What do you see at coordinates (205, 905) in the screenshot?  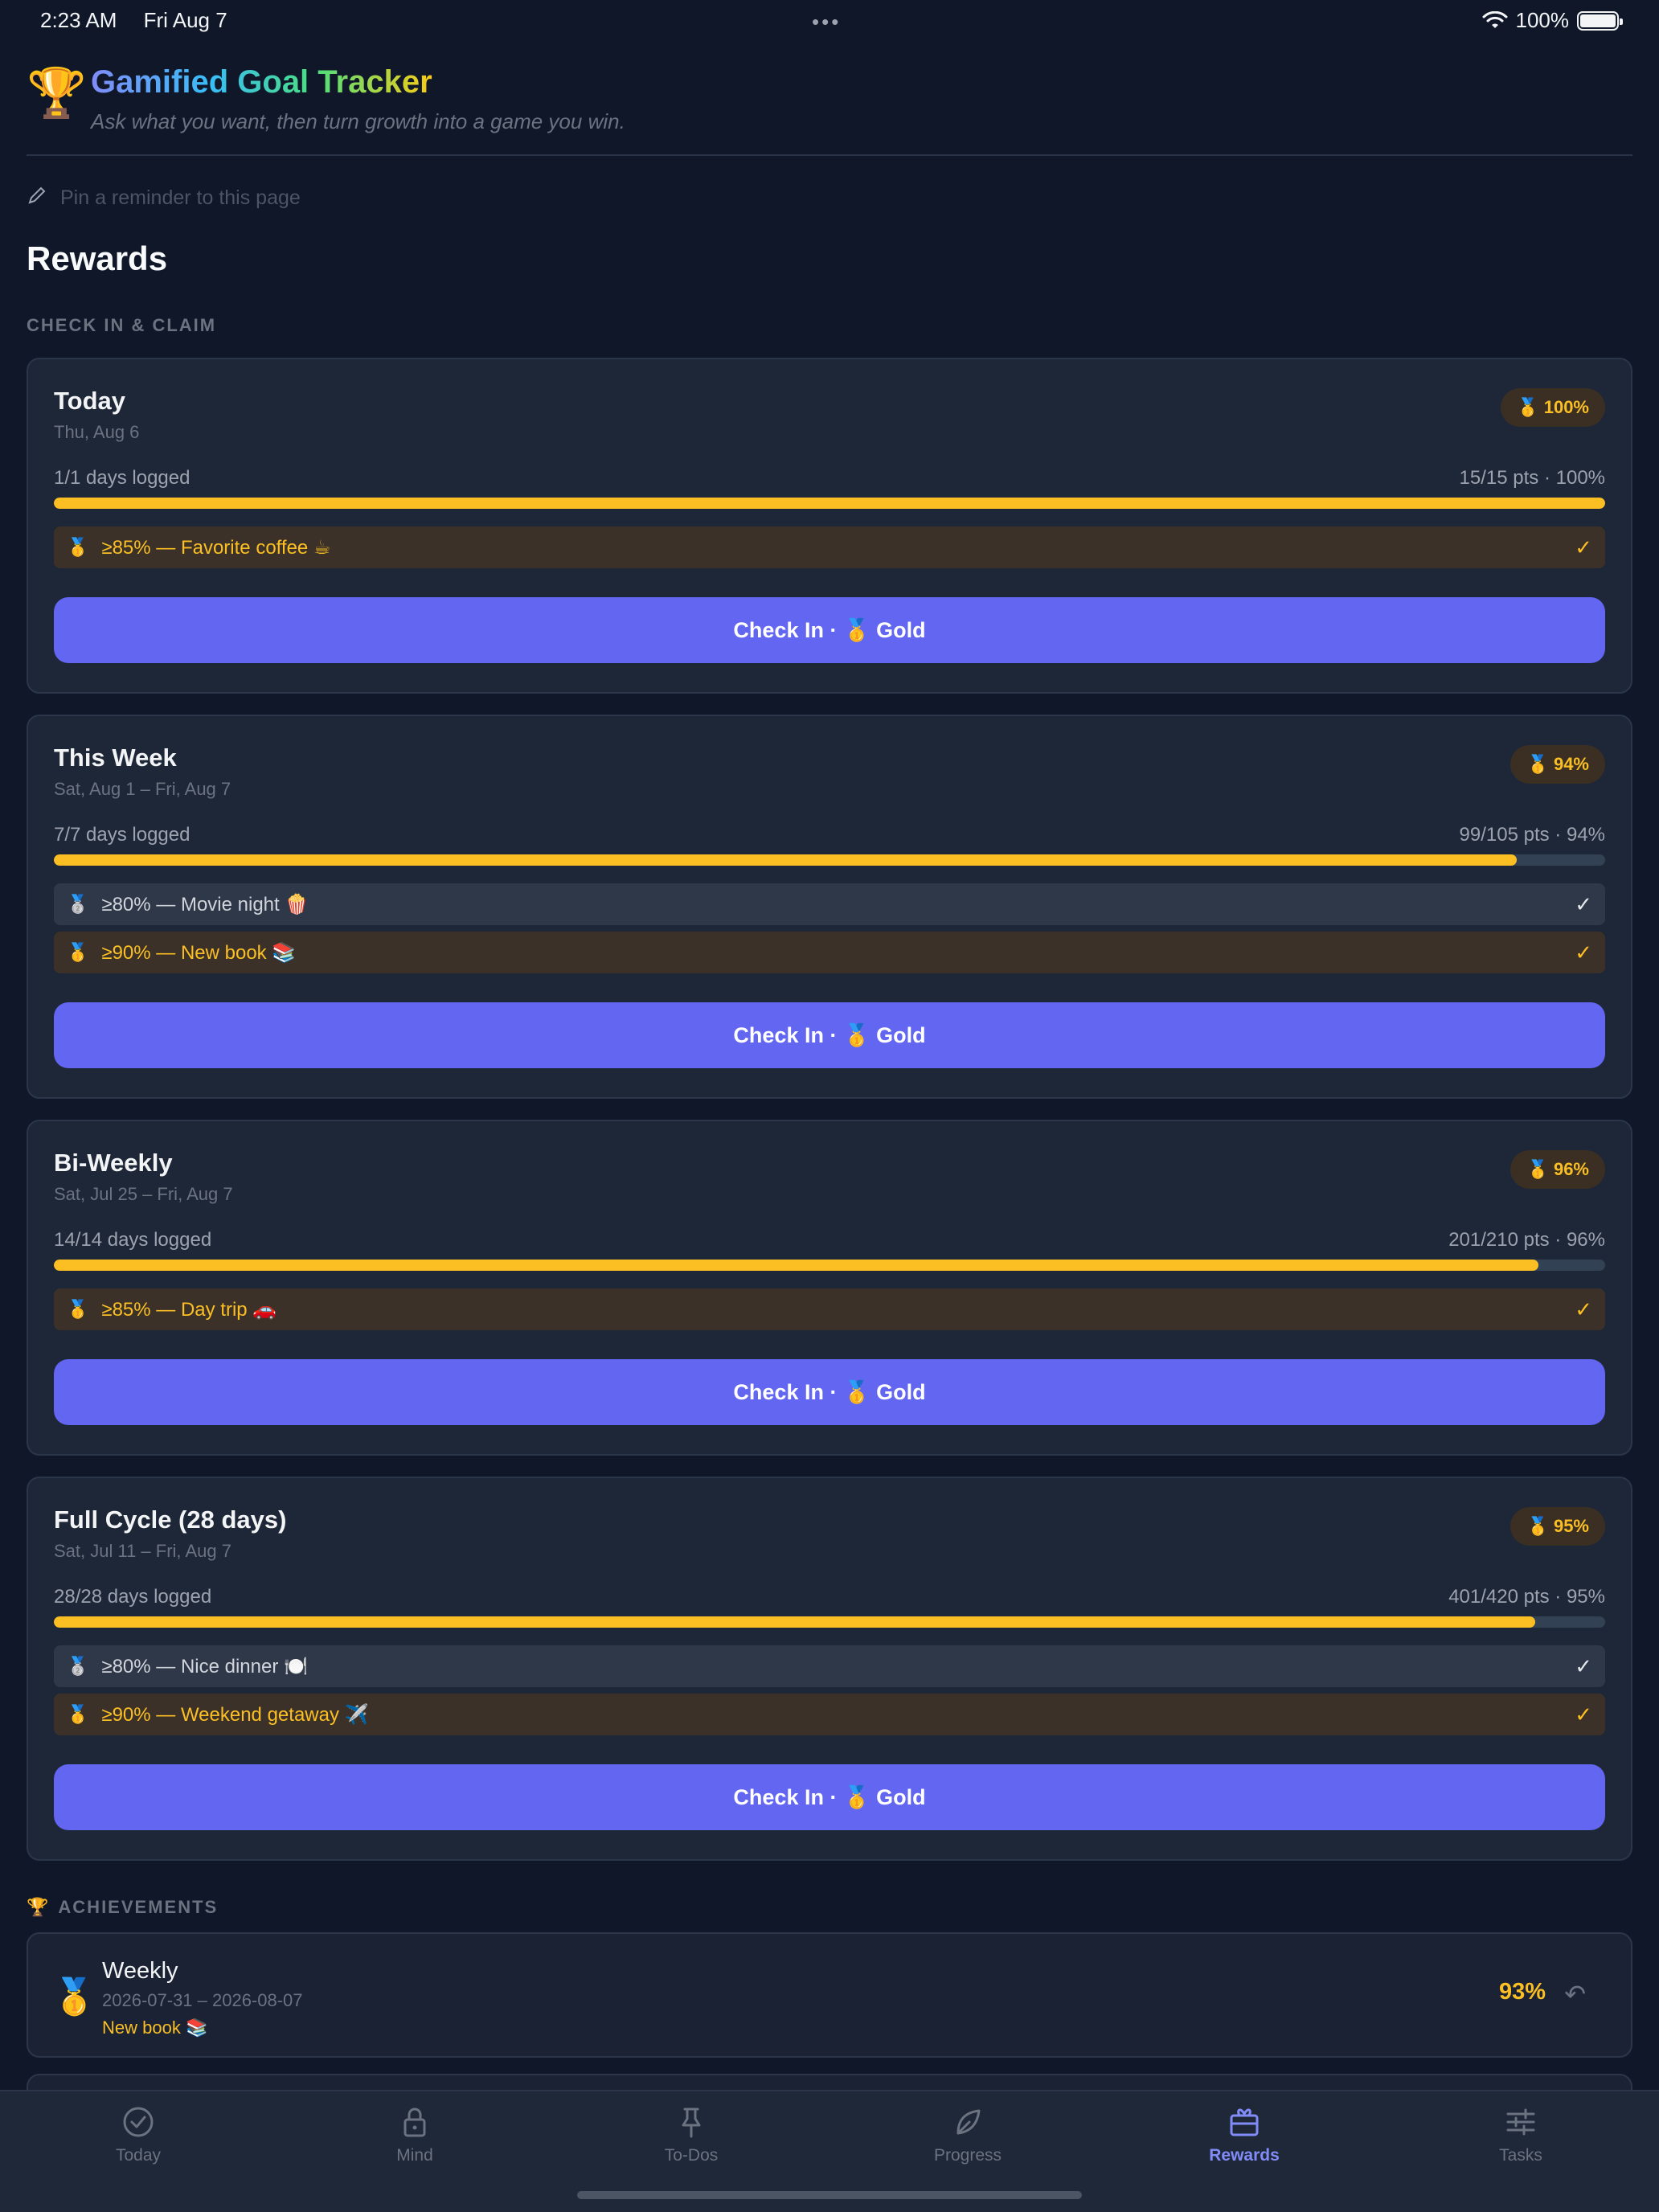 I see `reward-text: ≥80% — Movie night 🍿` at bounding box center [205, 905].